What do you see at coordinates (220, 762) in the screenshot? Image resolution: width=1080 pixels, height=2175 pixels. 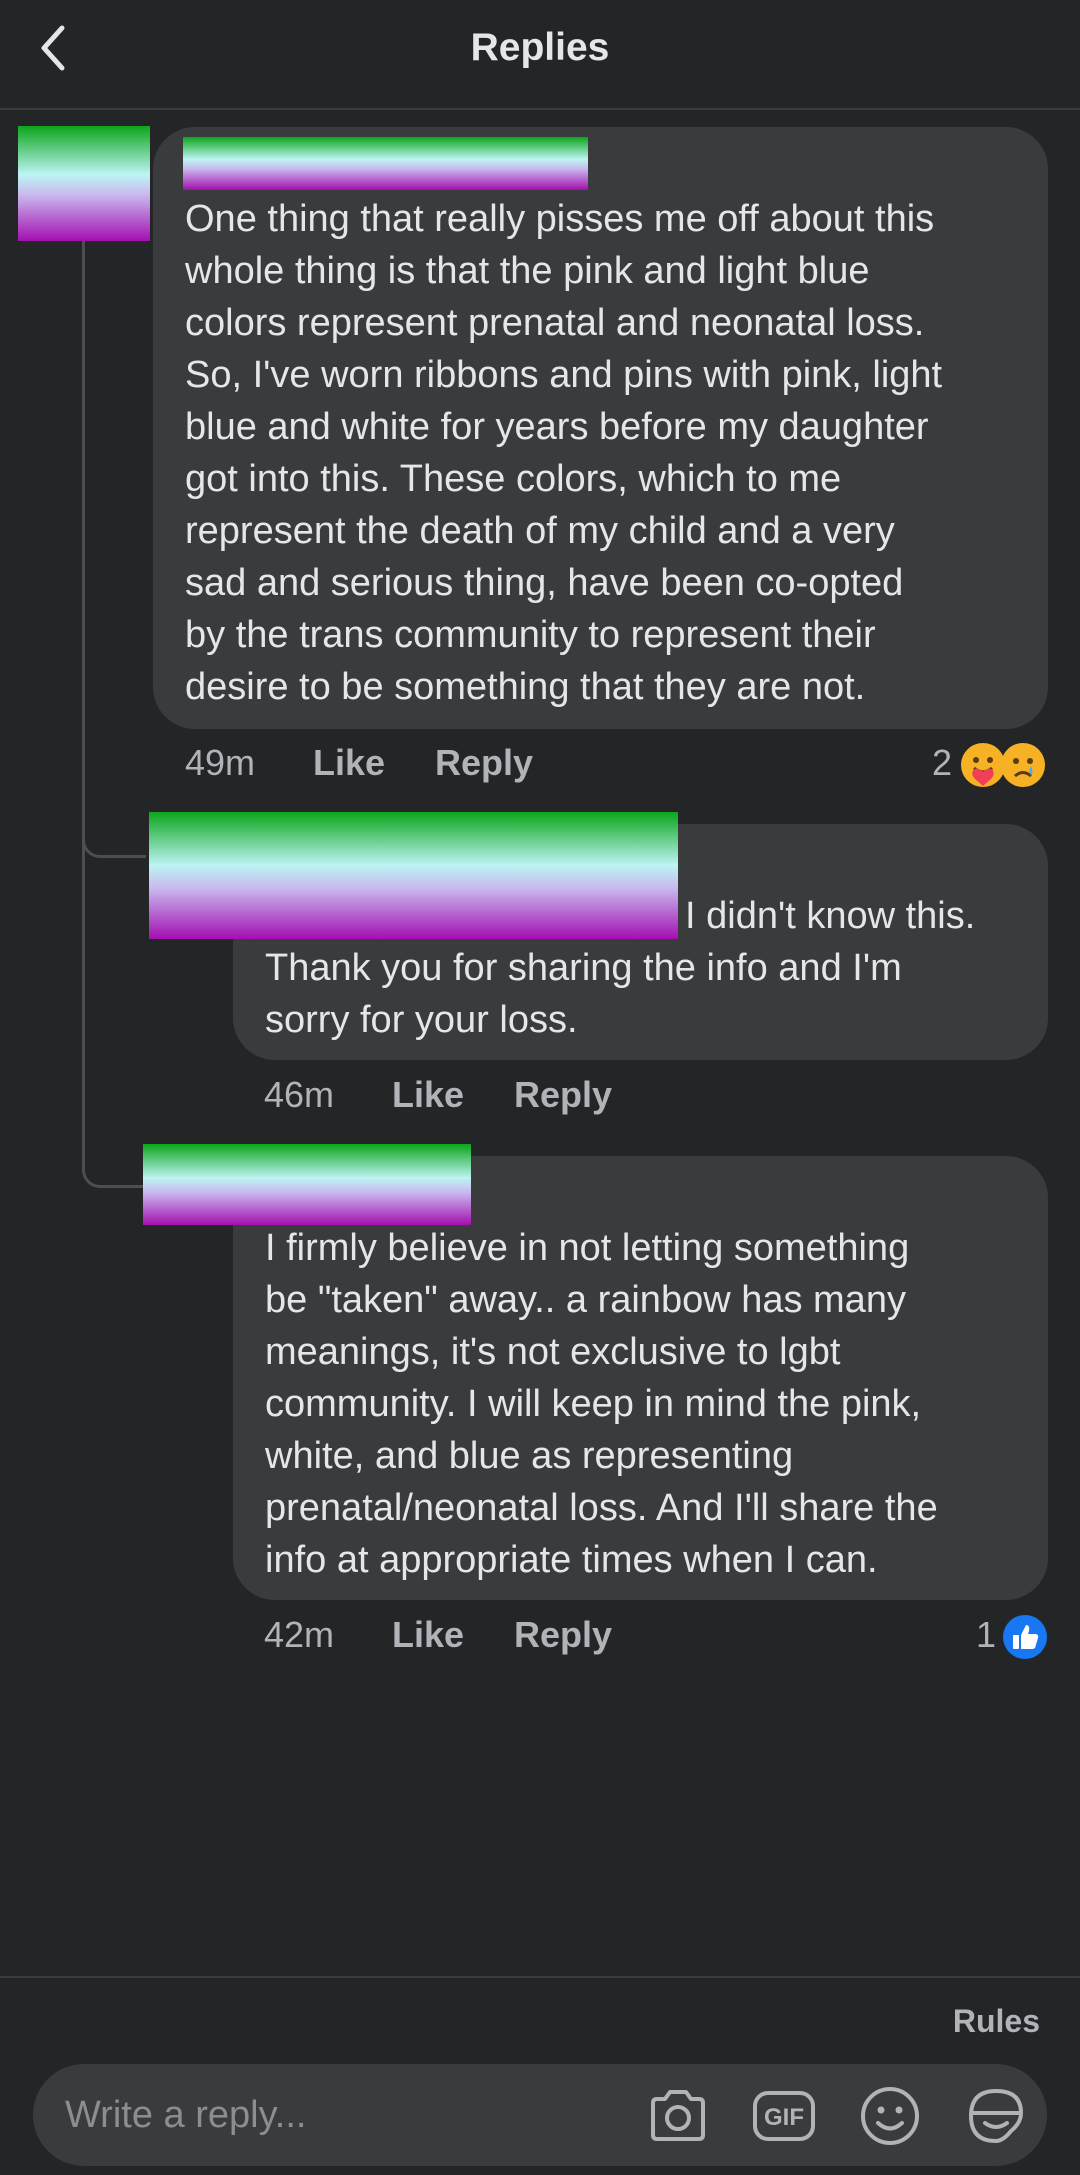 I see `comment-timestamp: 49m` at bounding box center [220, 762].